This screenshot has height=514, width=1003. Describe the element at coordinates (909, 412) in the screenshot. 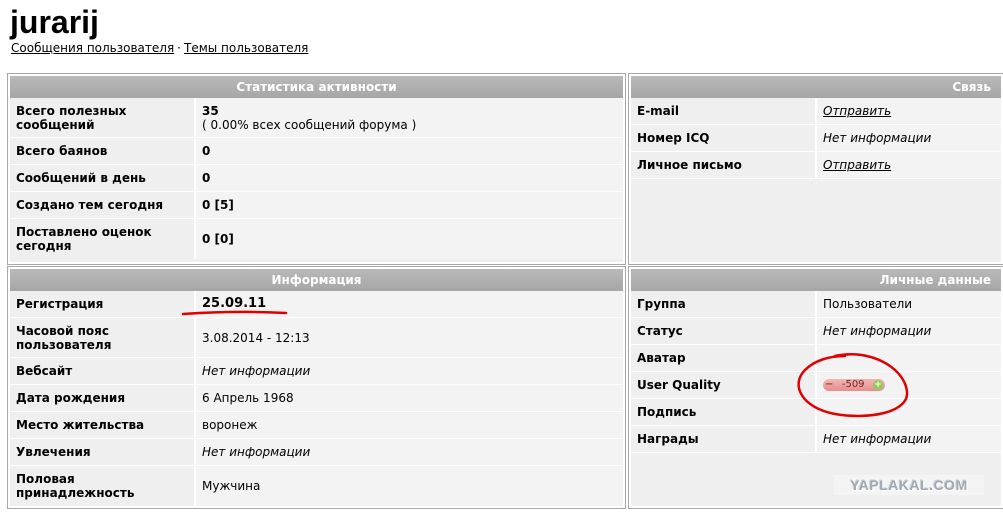

I see `personal-value-signature` at that location.